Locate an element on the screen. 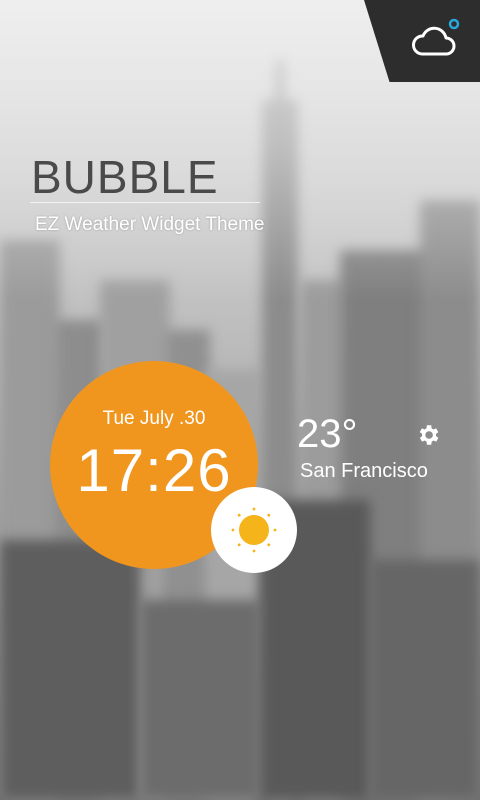 This screenshot has height=800, width=480. theme-subtitle: EZ Weather Widget Theme is located at coordinates (150, 224).